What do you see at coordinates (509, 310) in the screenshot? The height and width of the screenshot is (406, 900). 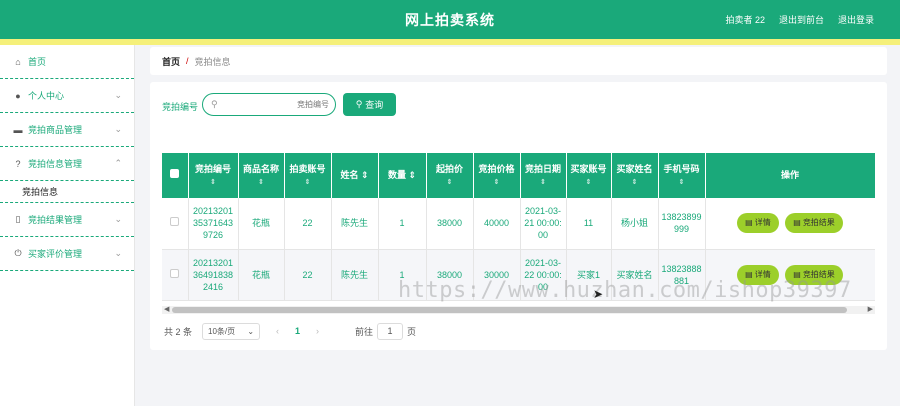 I see `scrollbar-thumb` at bounding box center [509, 310].